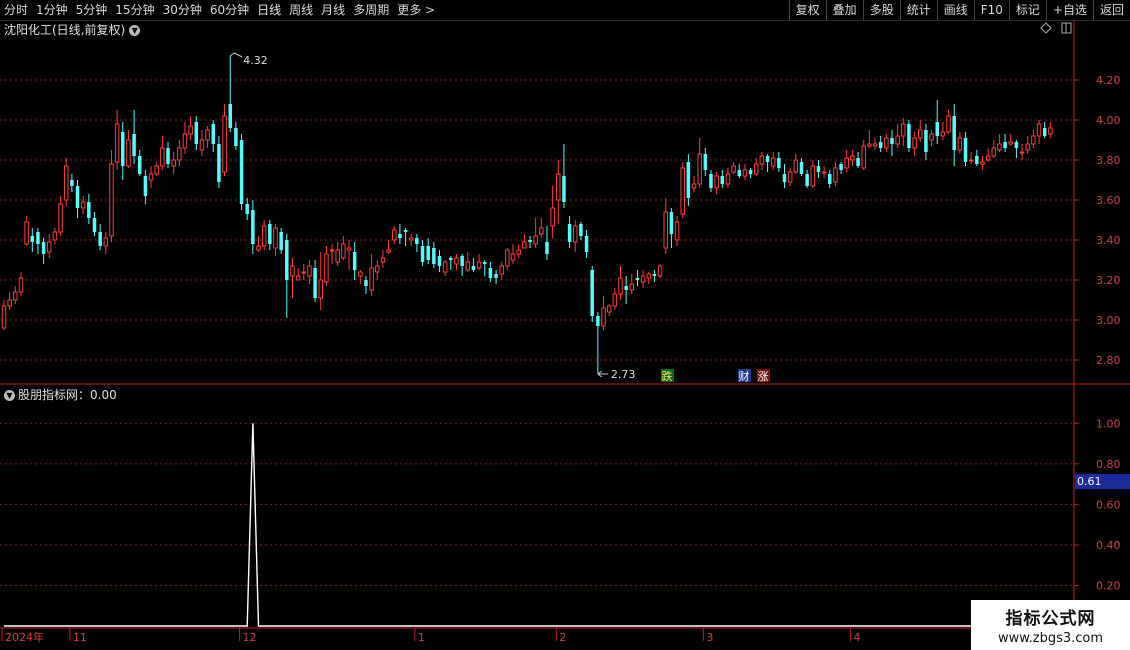 The height and width of the screenshot is (650, 1130). I want to click on function-button: +自选, so click(1069, 10).